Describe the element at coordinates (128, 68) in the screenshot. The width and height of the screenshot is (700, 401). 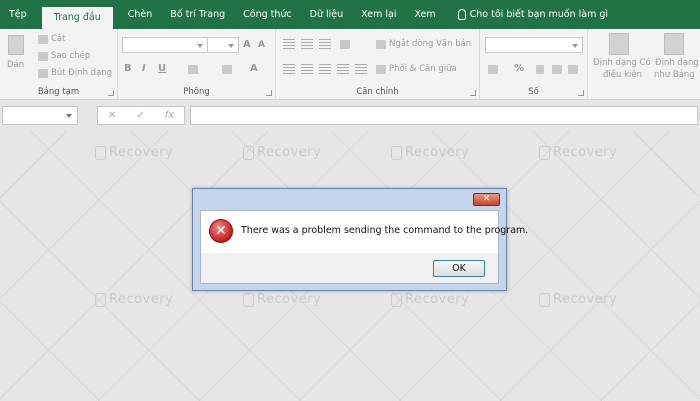
I see `bold-button: B` at that location.